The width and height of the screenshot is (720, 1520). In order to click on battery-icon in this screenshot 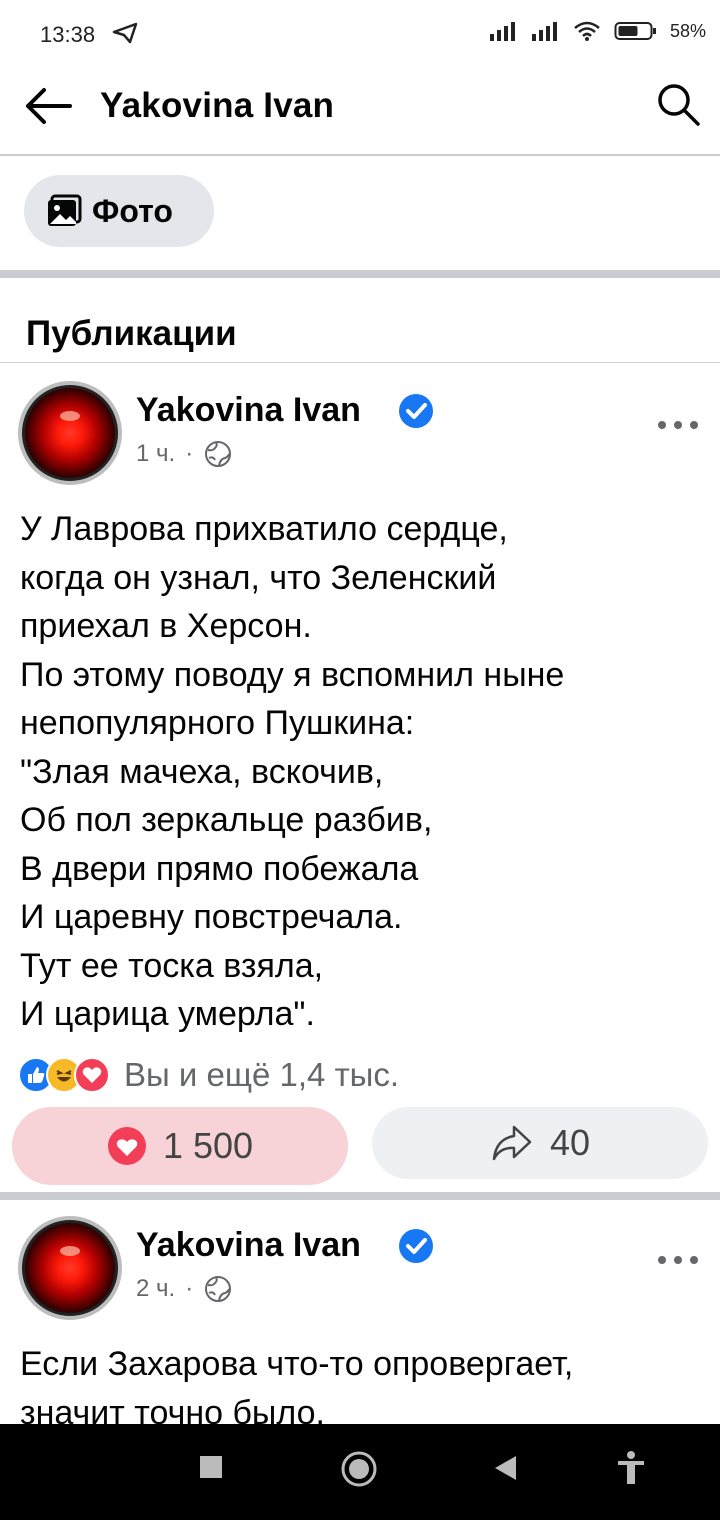, I will do `click(635, 31)`.